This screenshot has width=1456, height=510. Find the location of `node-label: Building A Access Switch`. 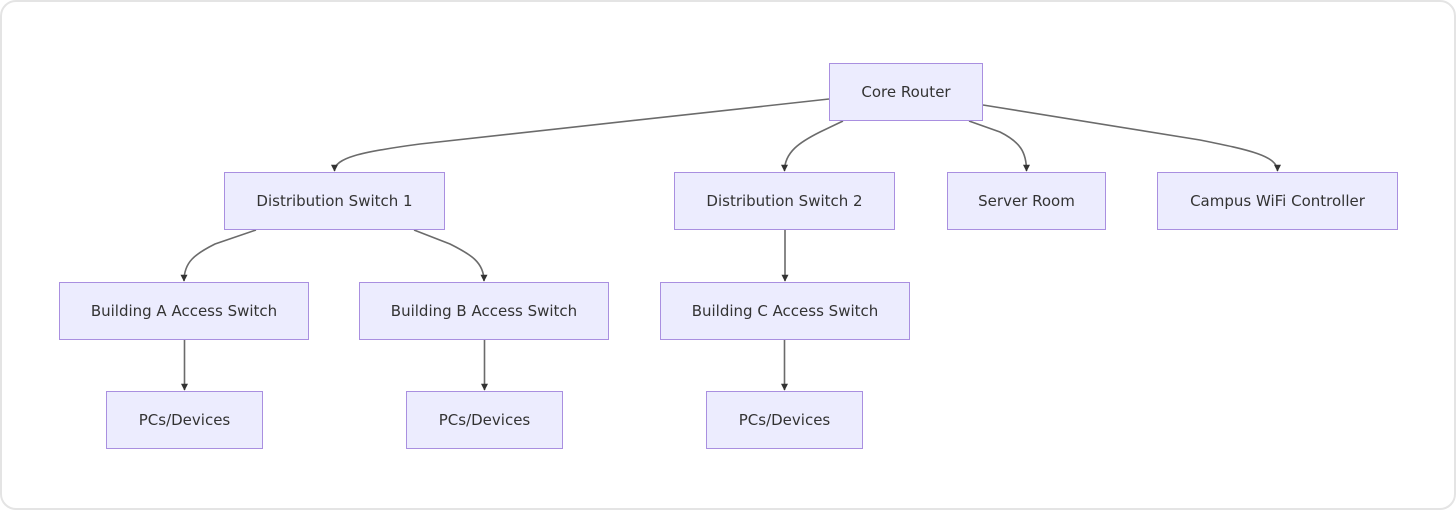

node-label: Building A Access Switch is located at coordinates (184, 311).